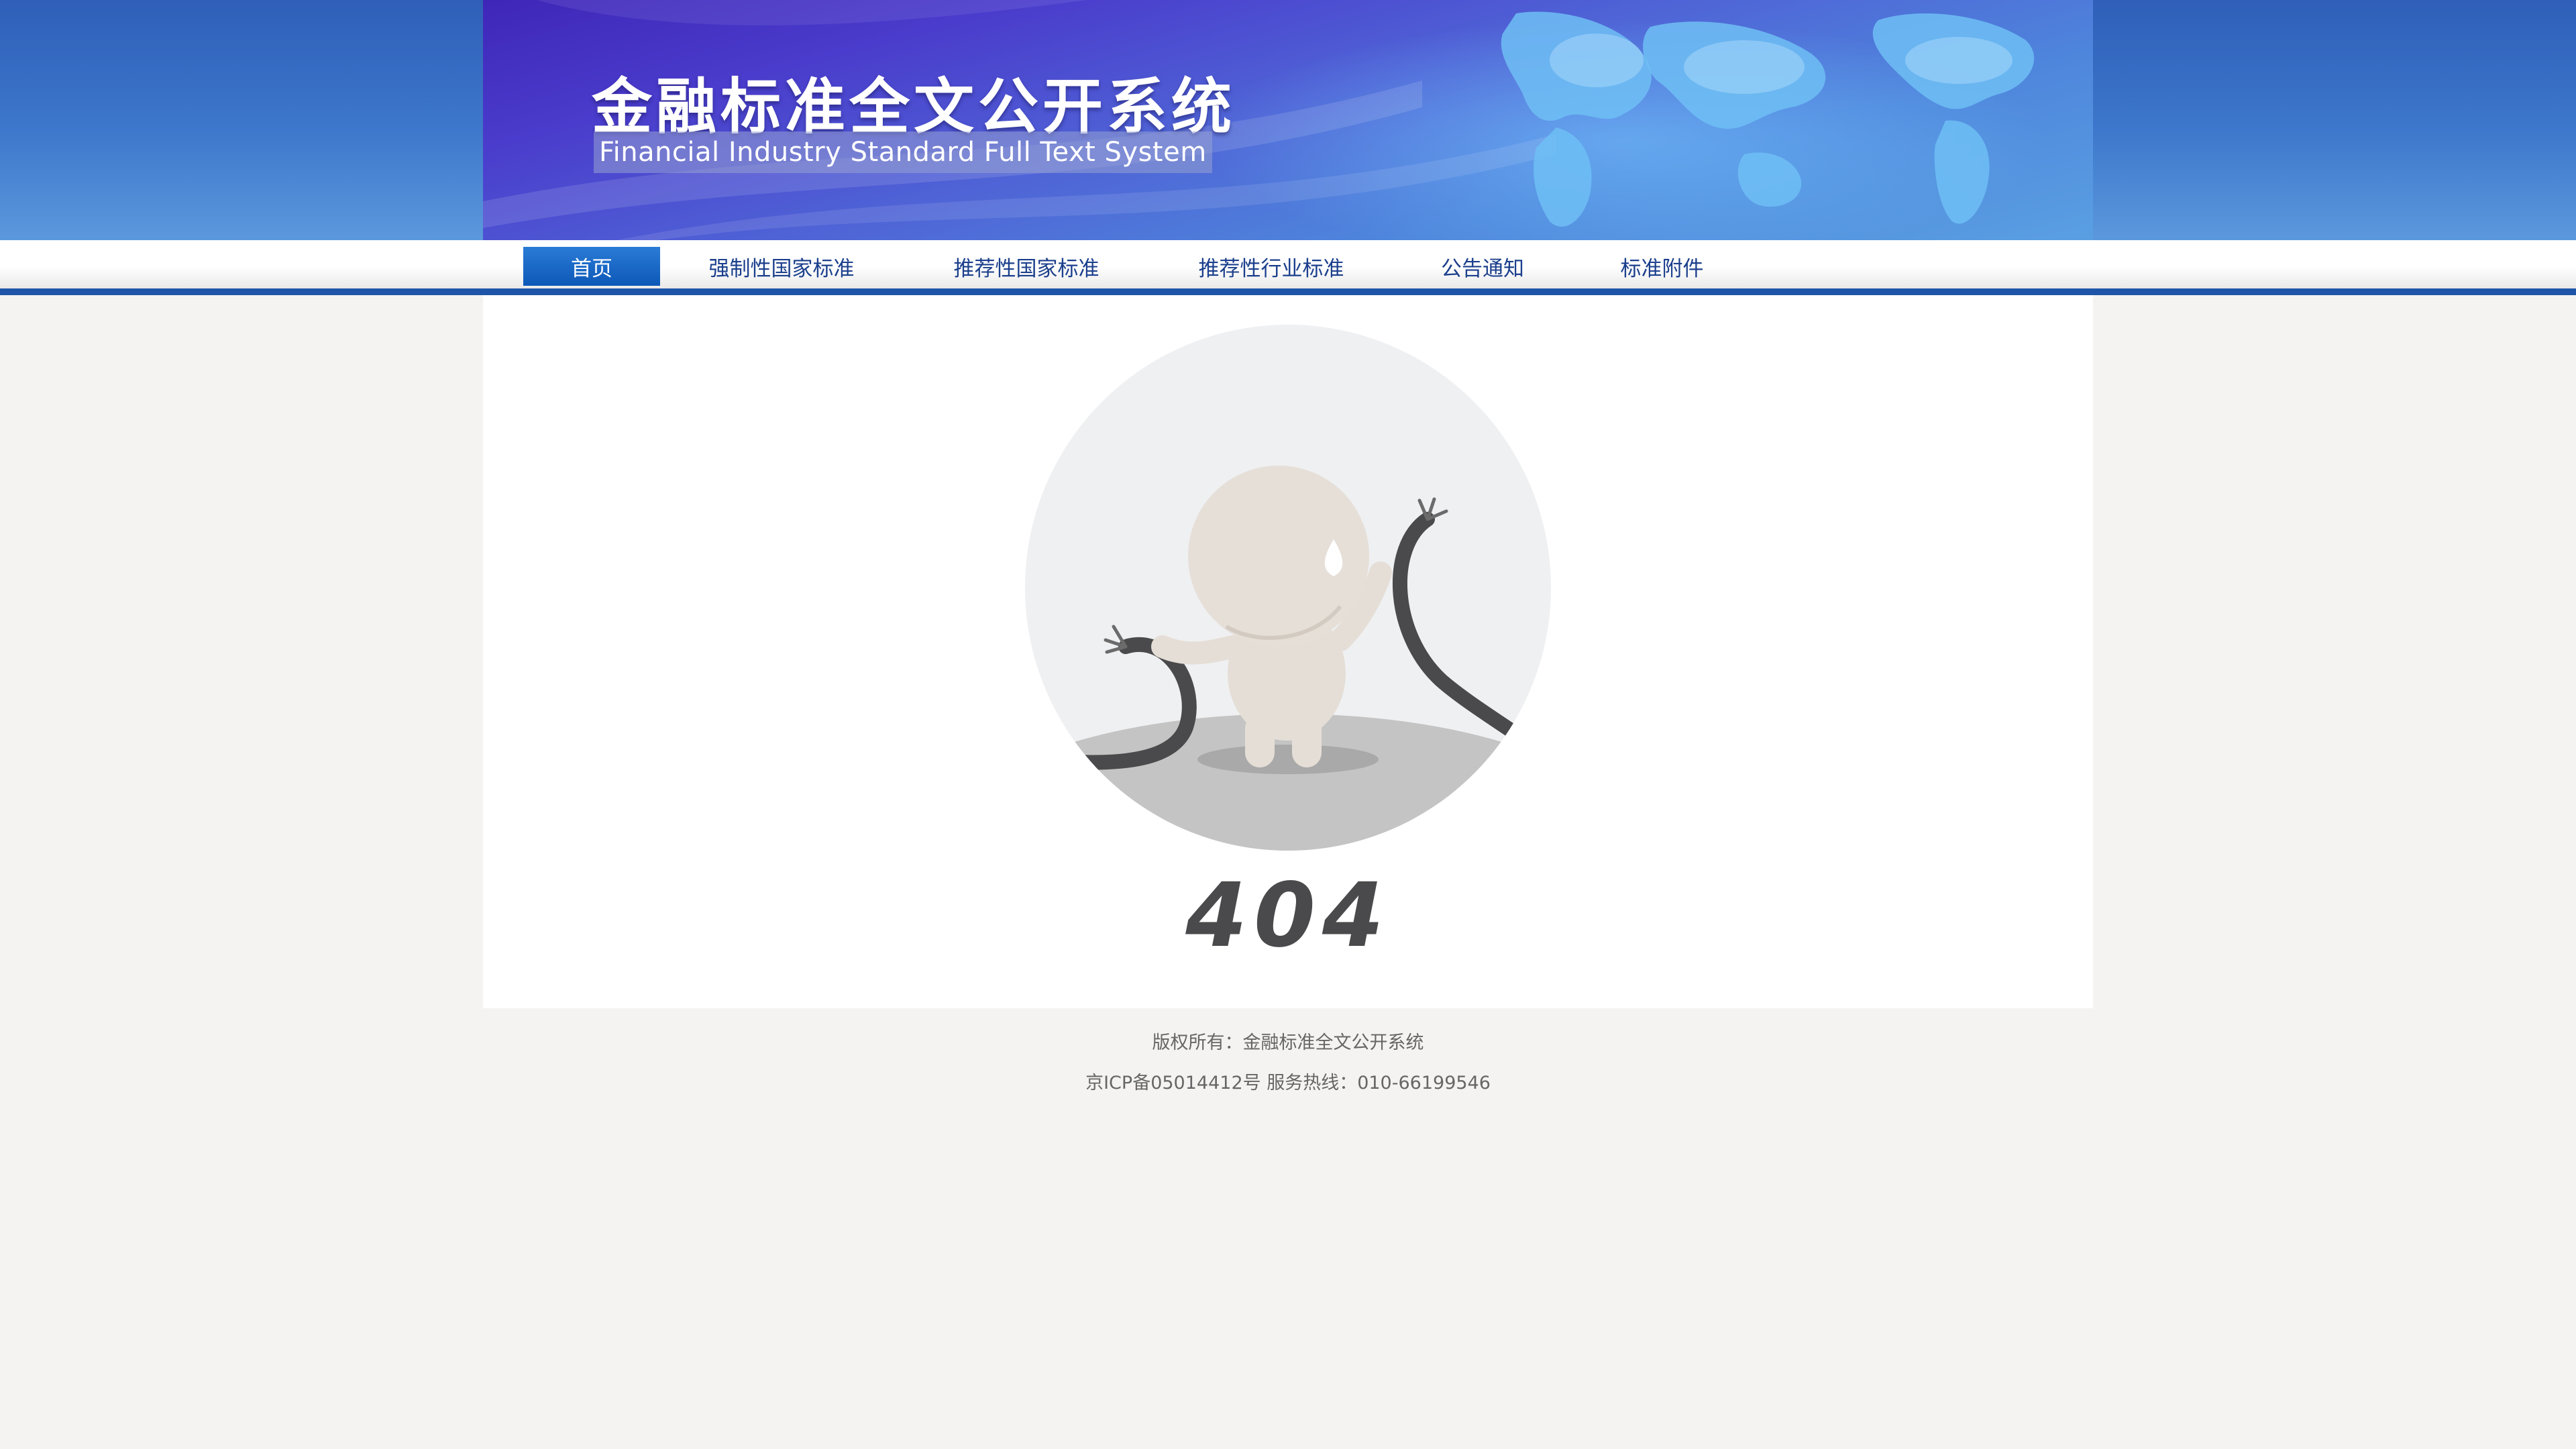 This screenshot has height=1449, width=2576. What do you see at coordinates (1288, 1042) in the screenshot?
I see `footer-copyright: 版权所有：金融标准全文公开系统` at bounding box center [1288, 1042].